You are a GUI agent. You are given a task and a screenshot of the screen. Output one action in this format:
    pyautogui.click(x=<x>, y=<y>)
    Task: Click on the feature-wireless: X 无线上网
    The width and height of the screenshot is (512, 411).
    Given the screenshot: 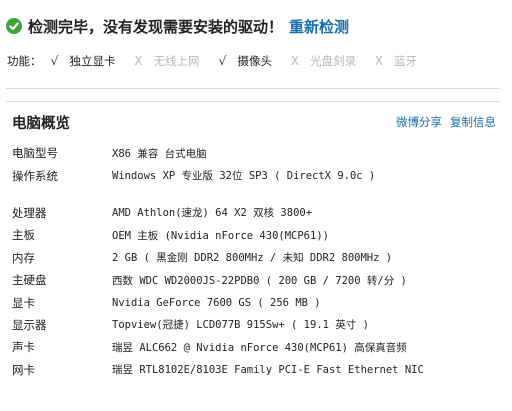 What is the action you would take?
    pyautogui.click(x=166, y=61)
    